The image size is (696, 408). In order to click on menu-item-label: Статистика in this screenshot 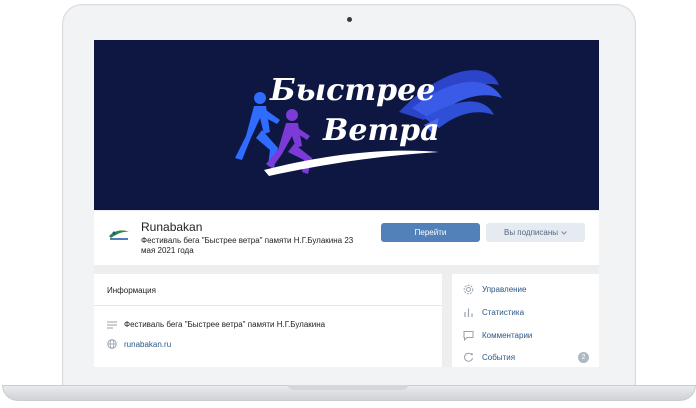, I will do `click(503, 312)`.